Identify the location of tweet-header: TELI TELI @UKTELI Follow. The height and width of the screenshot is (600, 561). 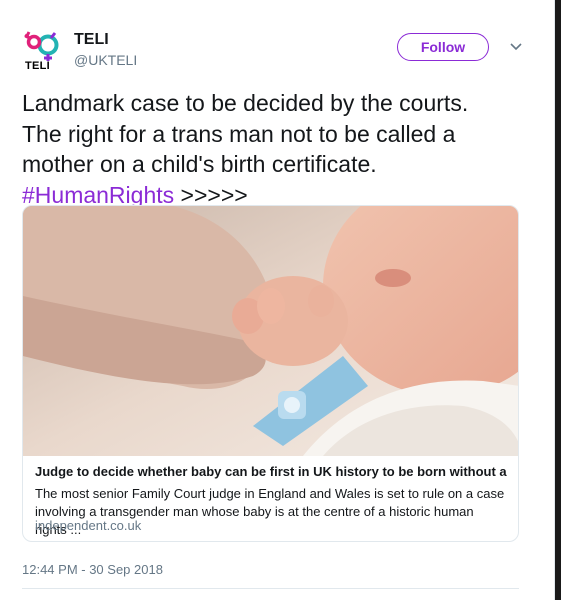
(272, 52).